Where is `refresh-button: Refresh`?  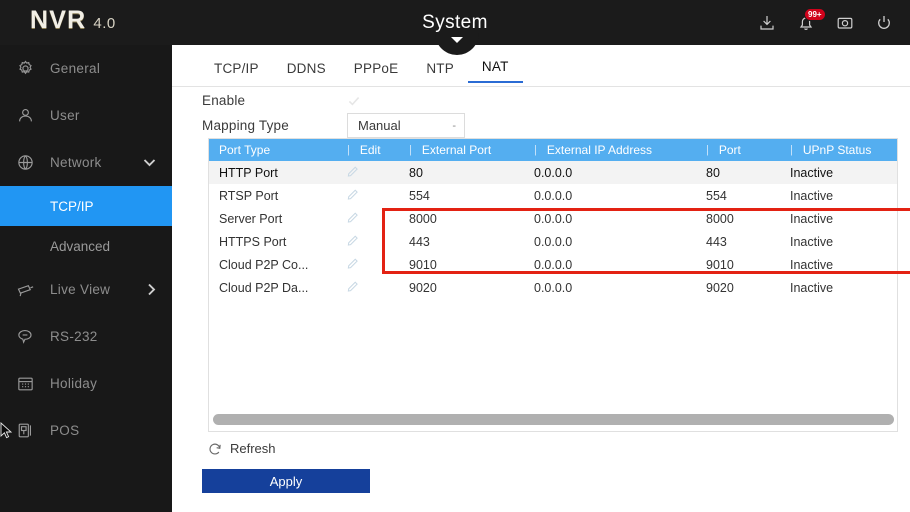 refresh-button: Refresh is located at coordinates (242, 448).